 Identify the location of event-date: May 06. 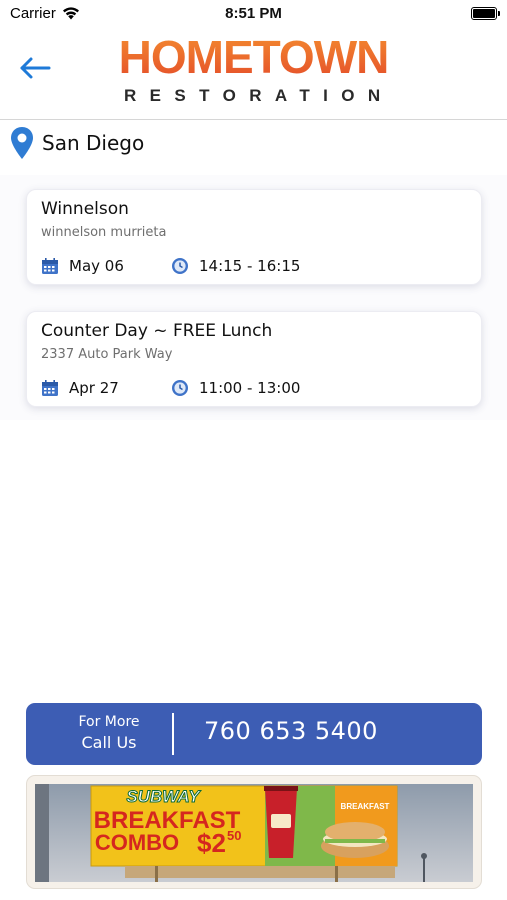
(96, 266).